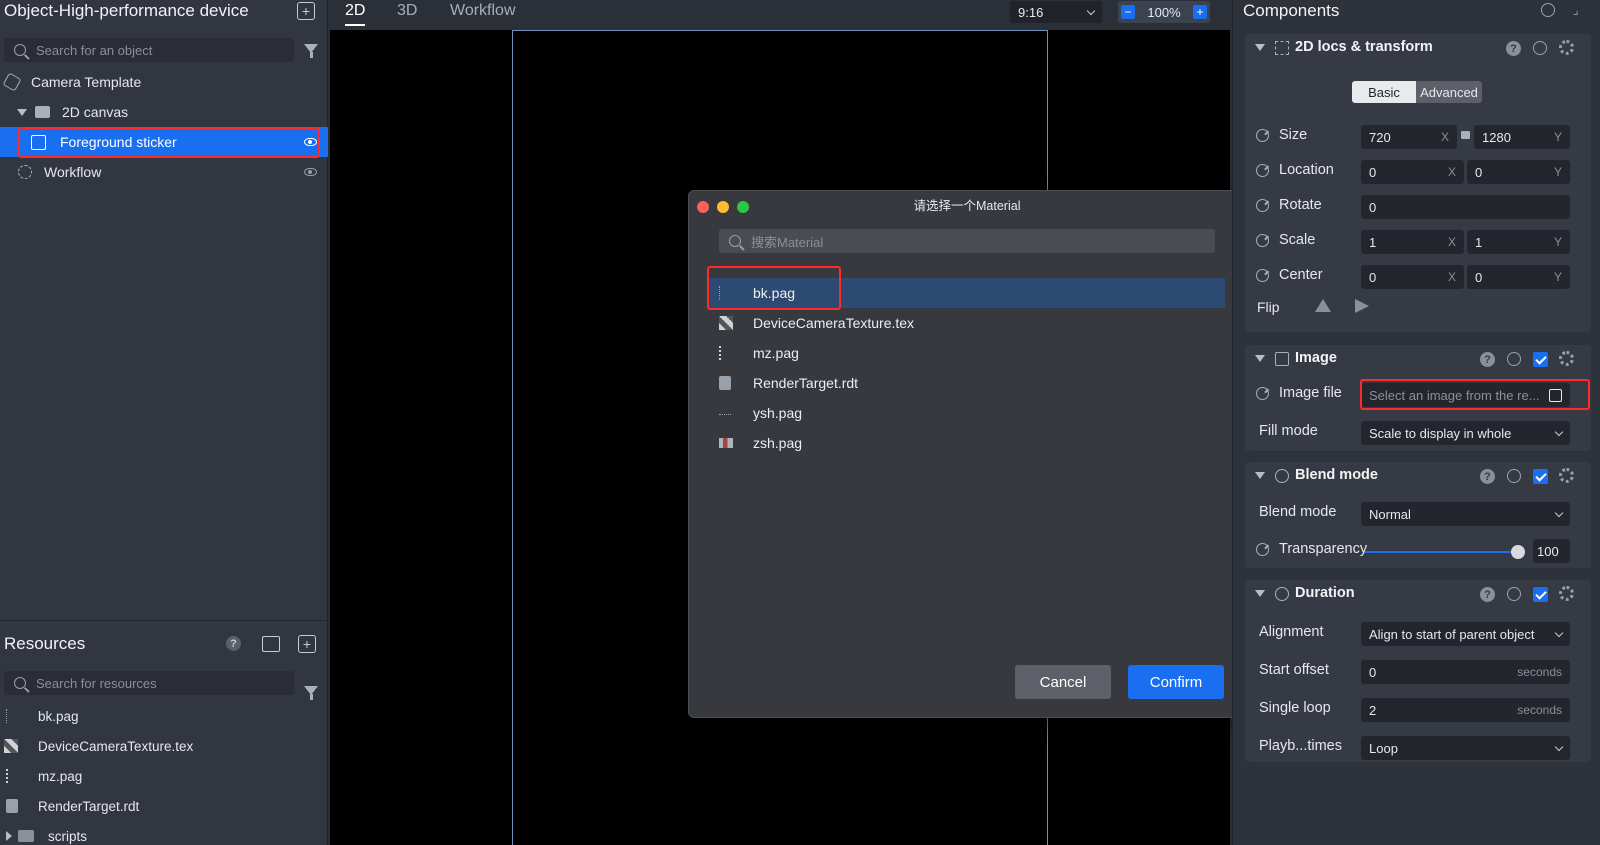 The image size is (1600, 845). What do you see at coordinates (1295, 708) in the screenshot?
I see `single-loop-label: Single loop` at bounding box center [1295, 708].